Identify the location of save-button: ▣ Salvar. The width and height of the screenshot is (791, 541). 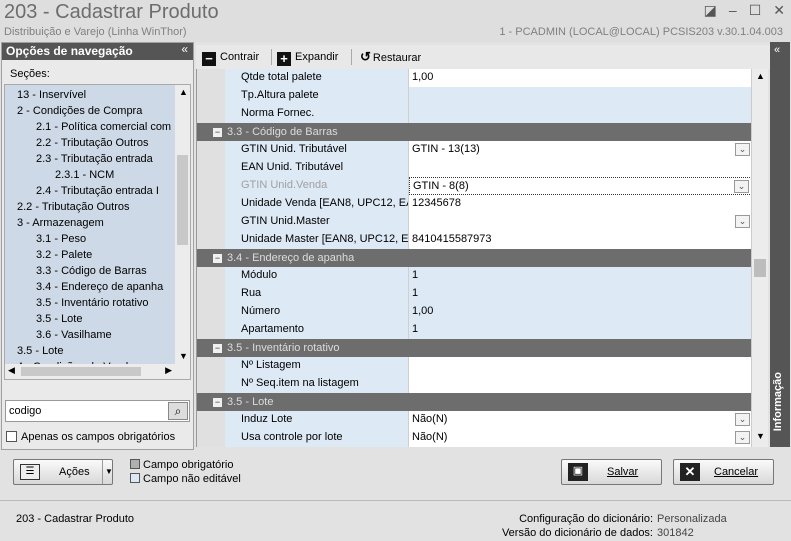
(611, 472).